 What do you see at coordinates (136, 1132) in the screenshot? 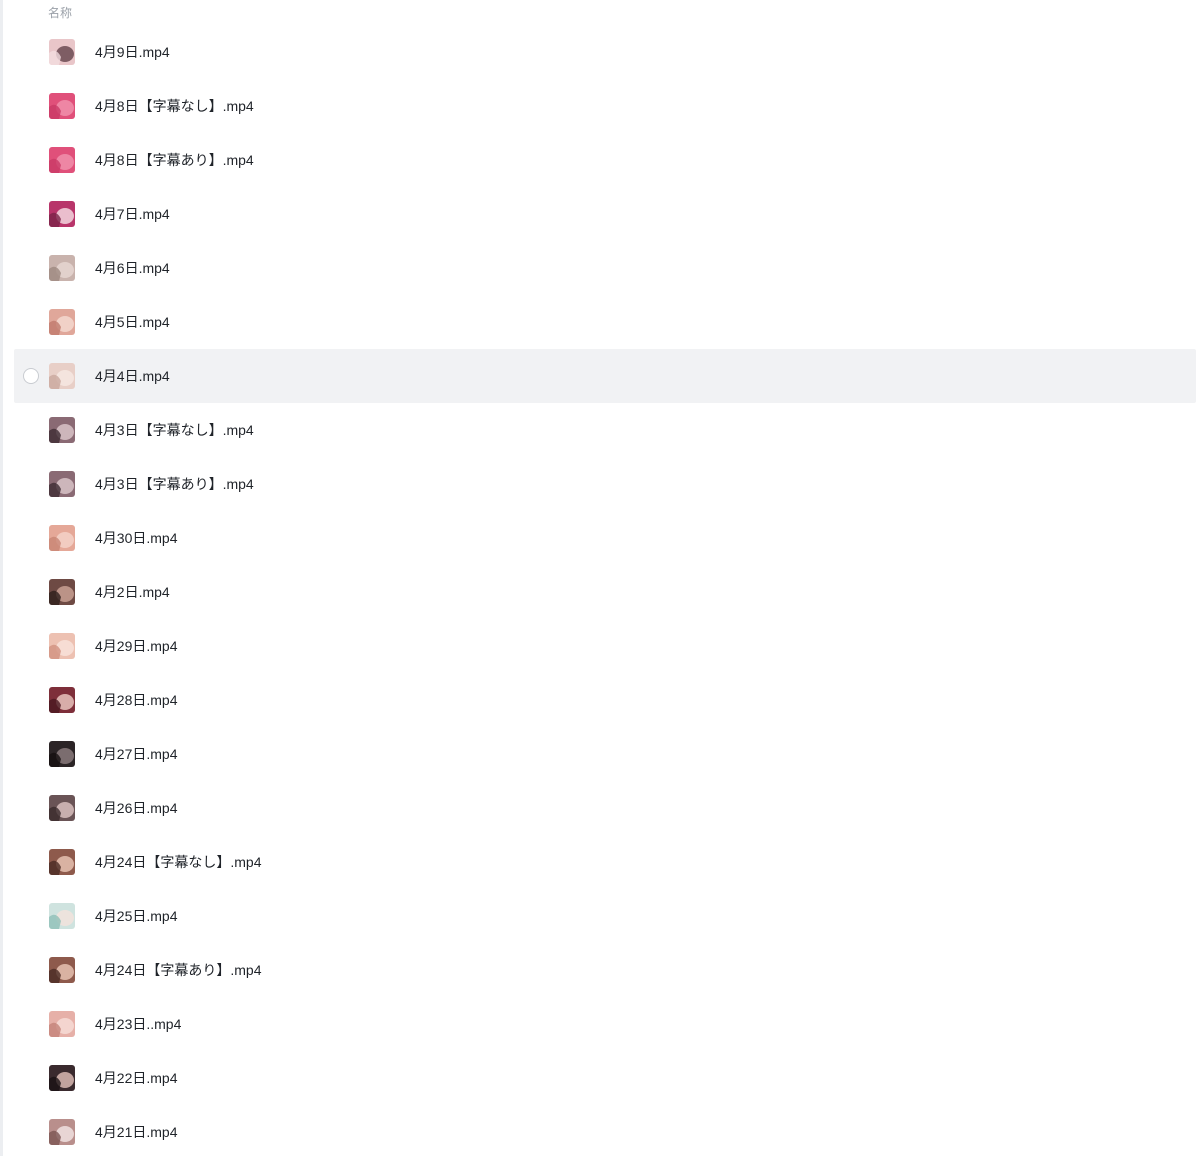
I see `file-name: 4月21日.mp4` at bounding box center [136, 1132].